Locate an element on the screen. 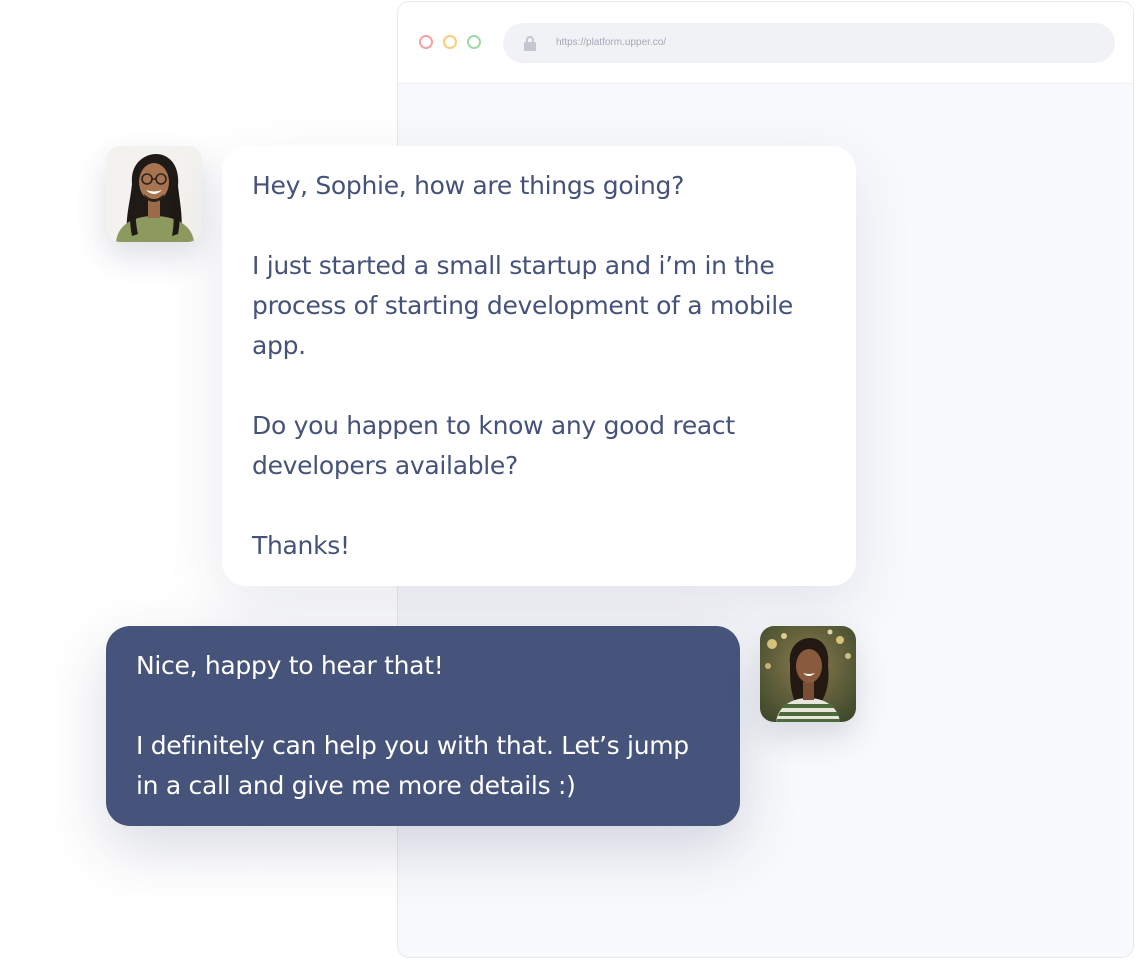  browser-toolbar: https://platform.upper.co/ is located at coordinates (765, 43).